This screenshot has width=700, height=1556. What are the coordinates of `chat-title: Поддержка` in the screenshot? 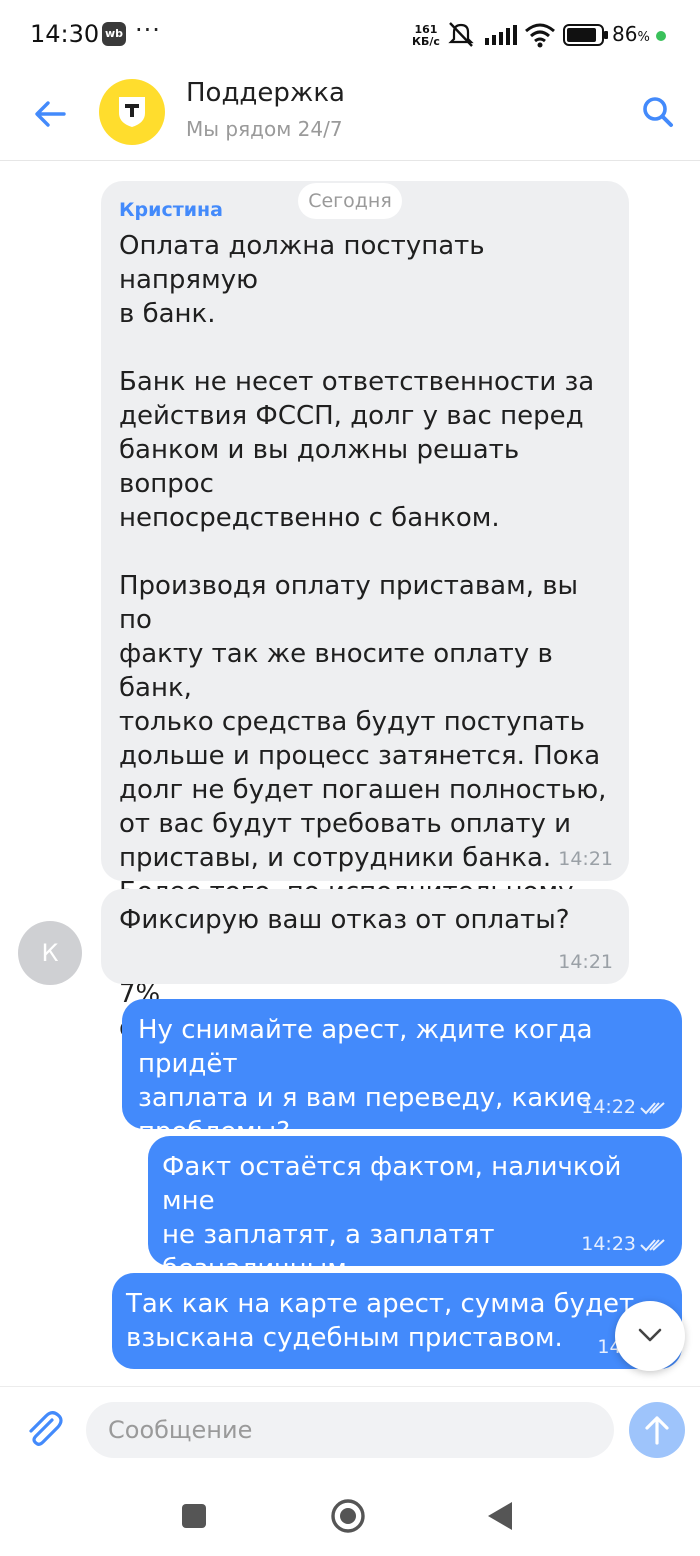 It's located at (265, 93).